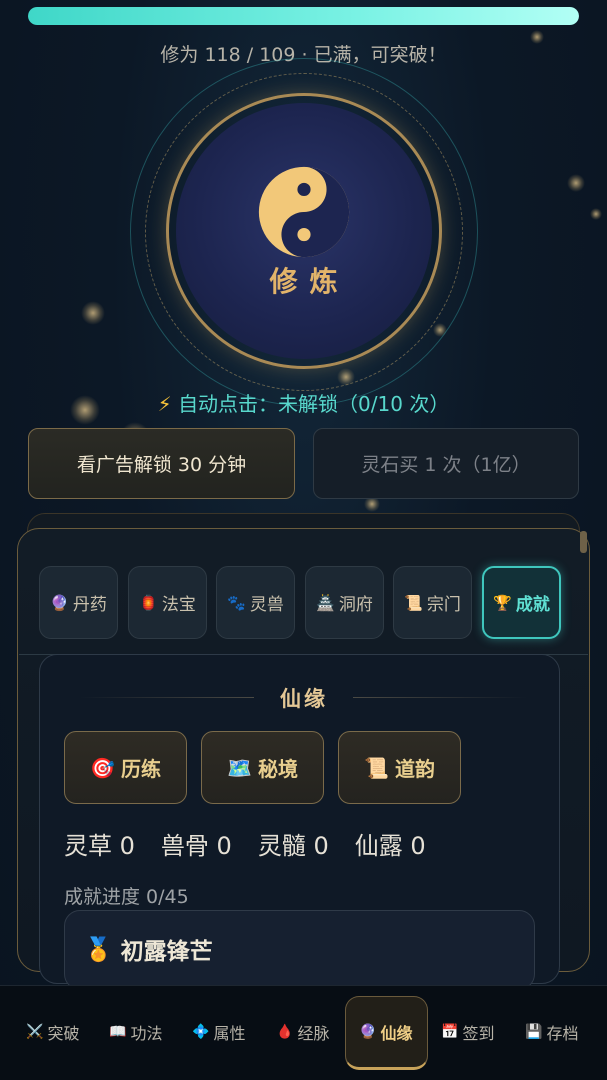 This screenshot has height=1080, width=607. What do you see at coordinates (583, 542) in the screenshot?
I see `panel-scrollbar` at bounding box center [583, 542].